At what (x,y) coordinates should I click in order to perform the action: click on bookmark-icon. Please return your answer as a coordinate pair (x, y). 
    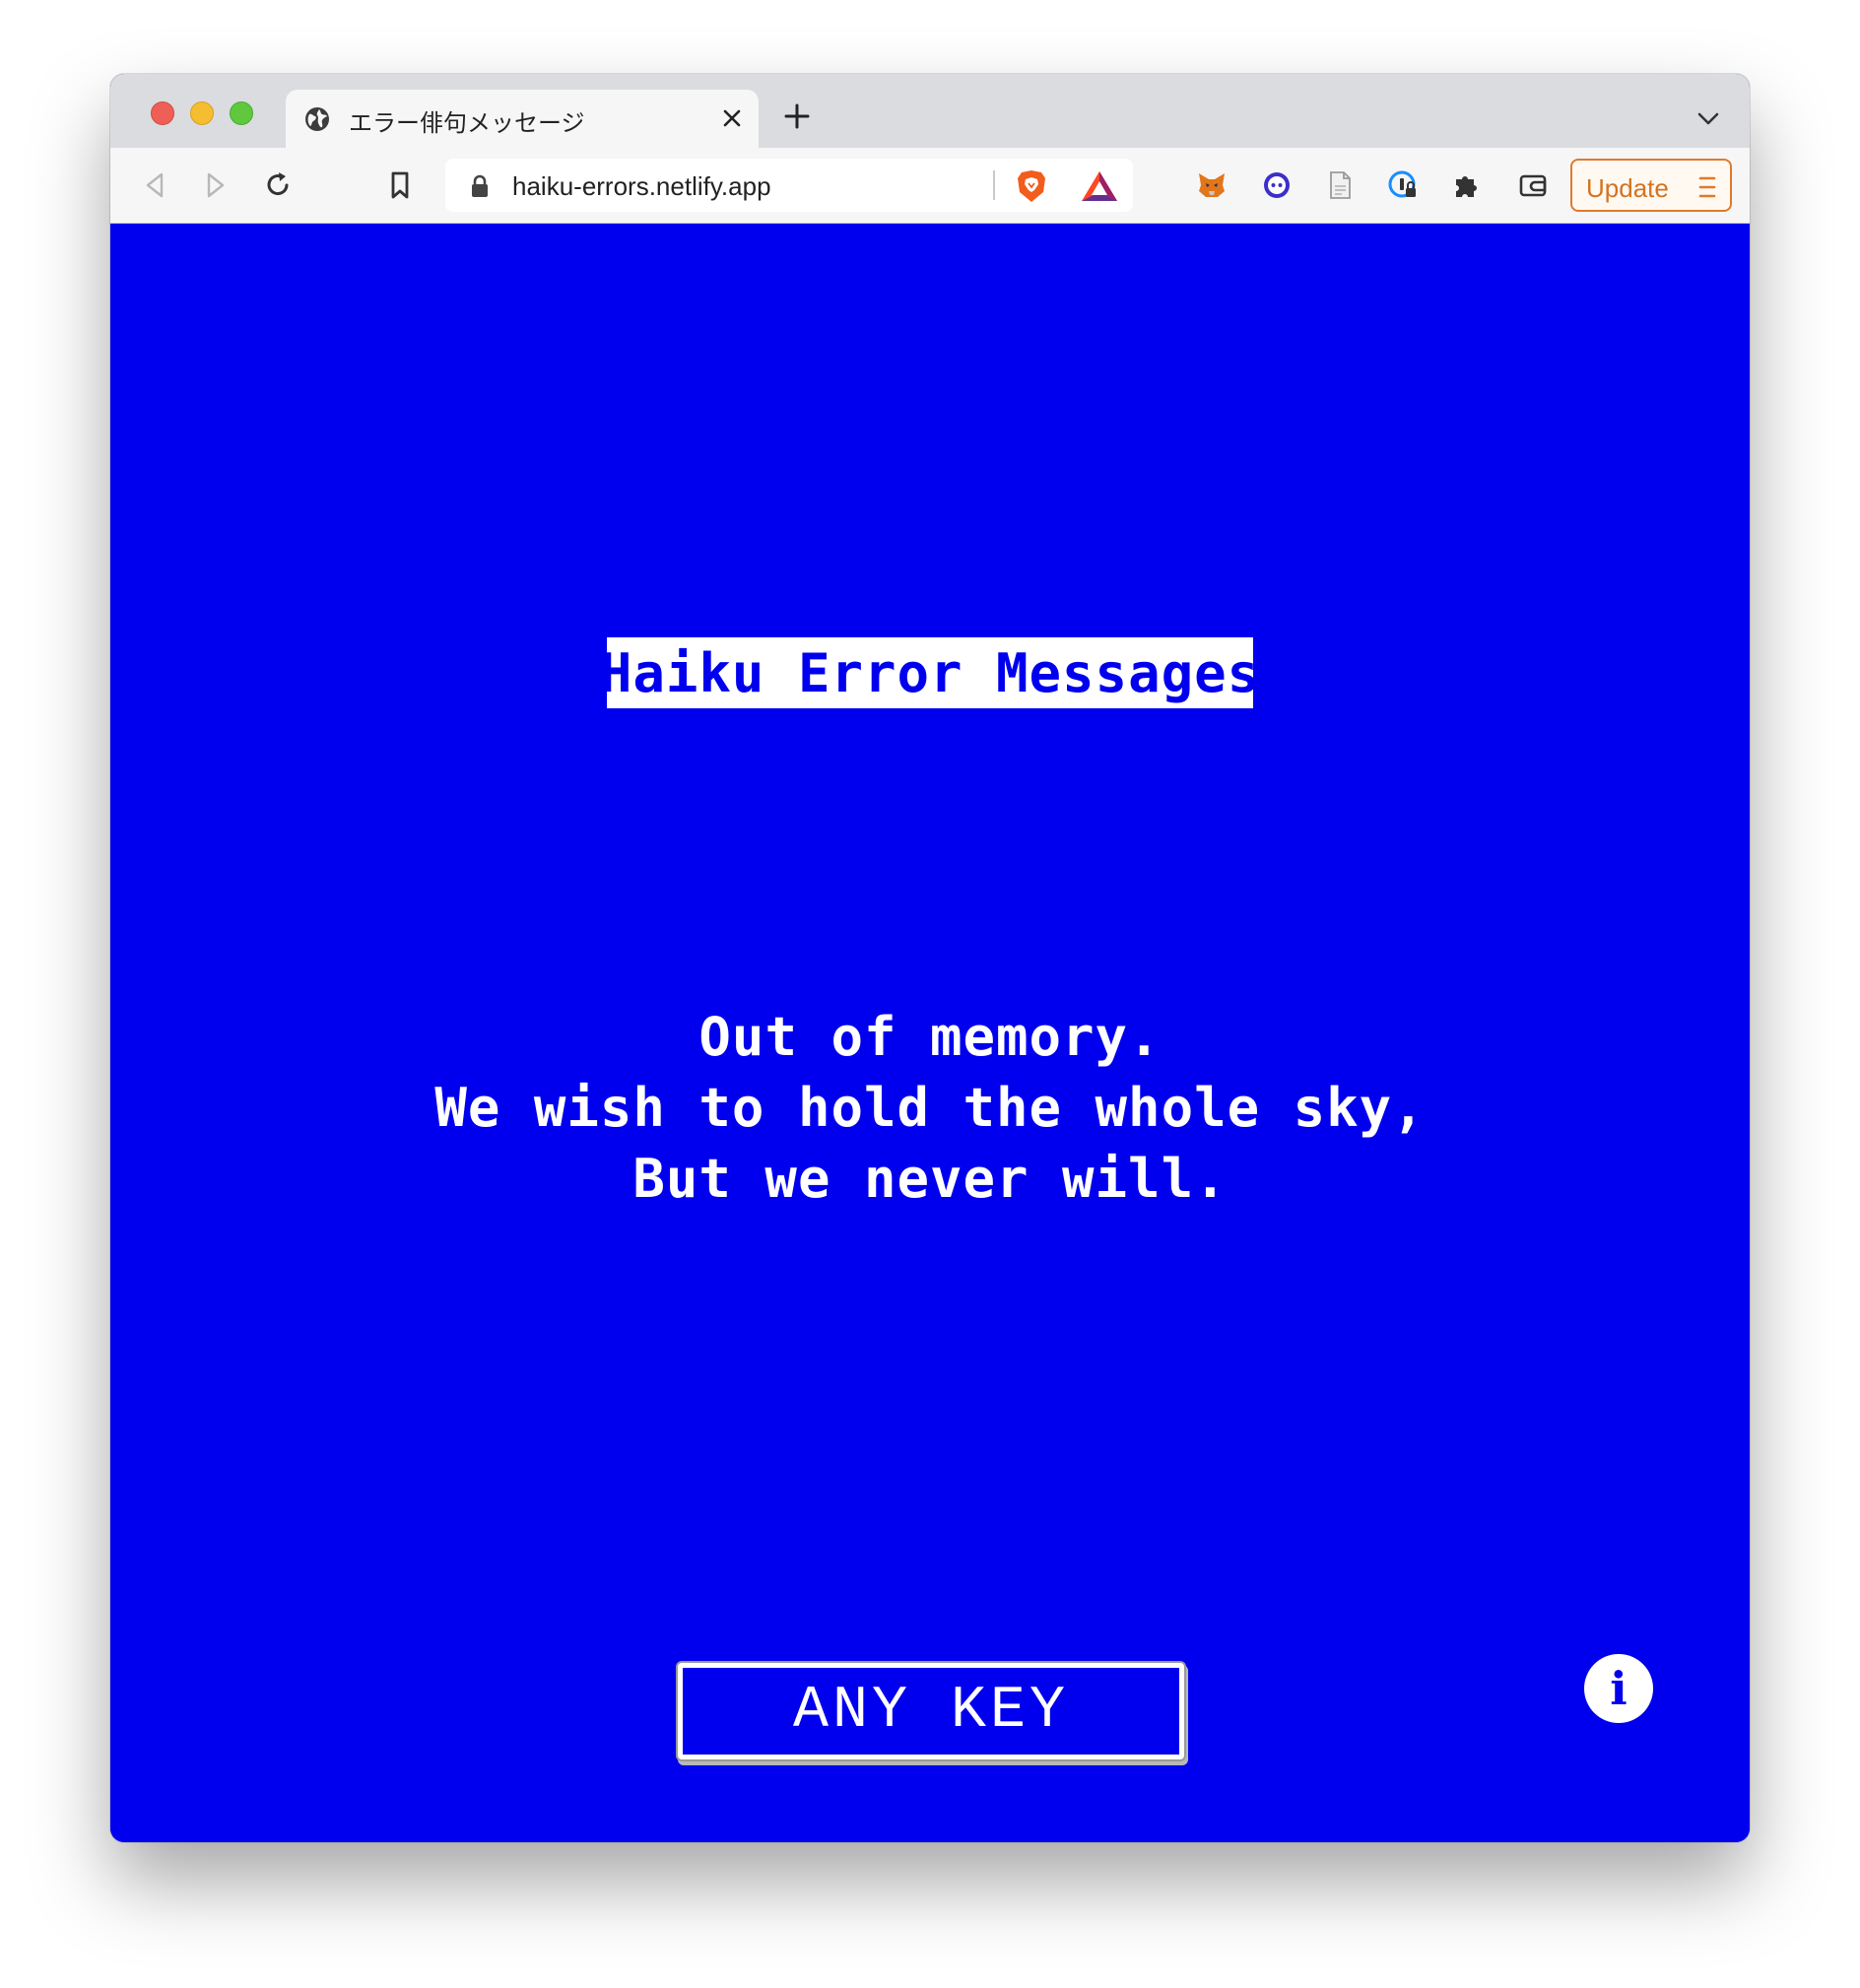
    Looking at the image, I should click on (400, 185).